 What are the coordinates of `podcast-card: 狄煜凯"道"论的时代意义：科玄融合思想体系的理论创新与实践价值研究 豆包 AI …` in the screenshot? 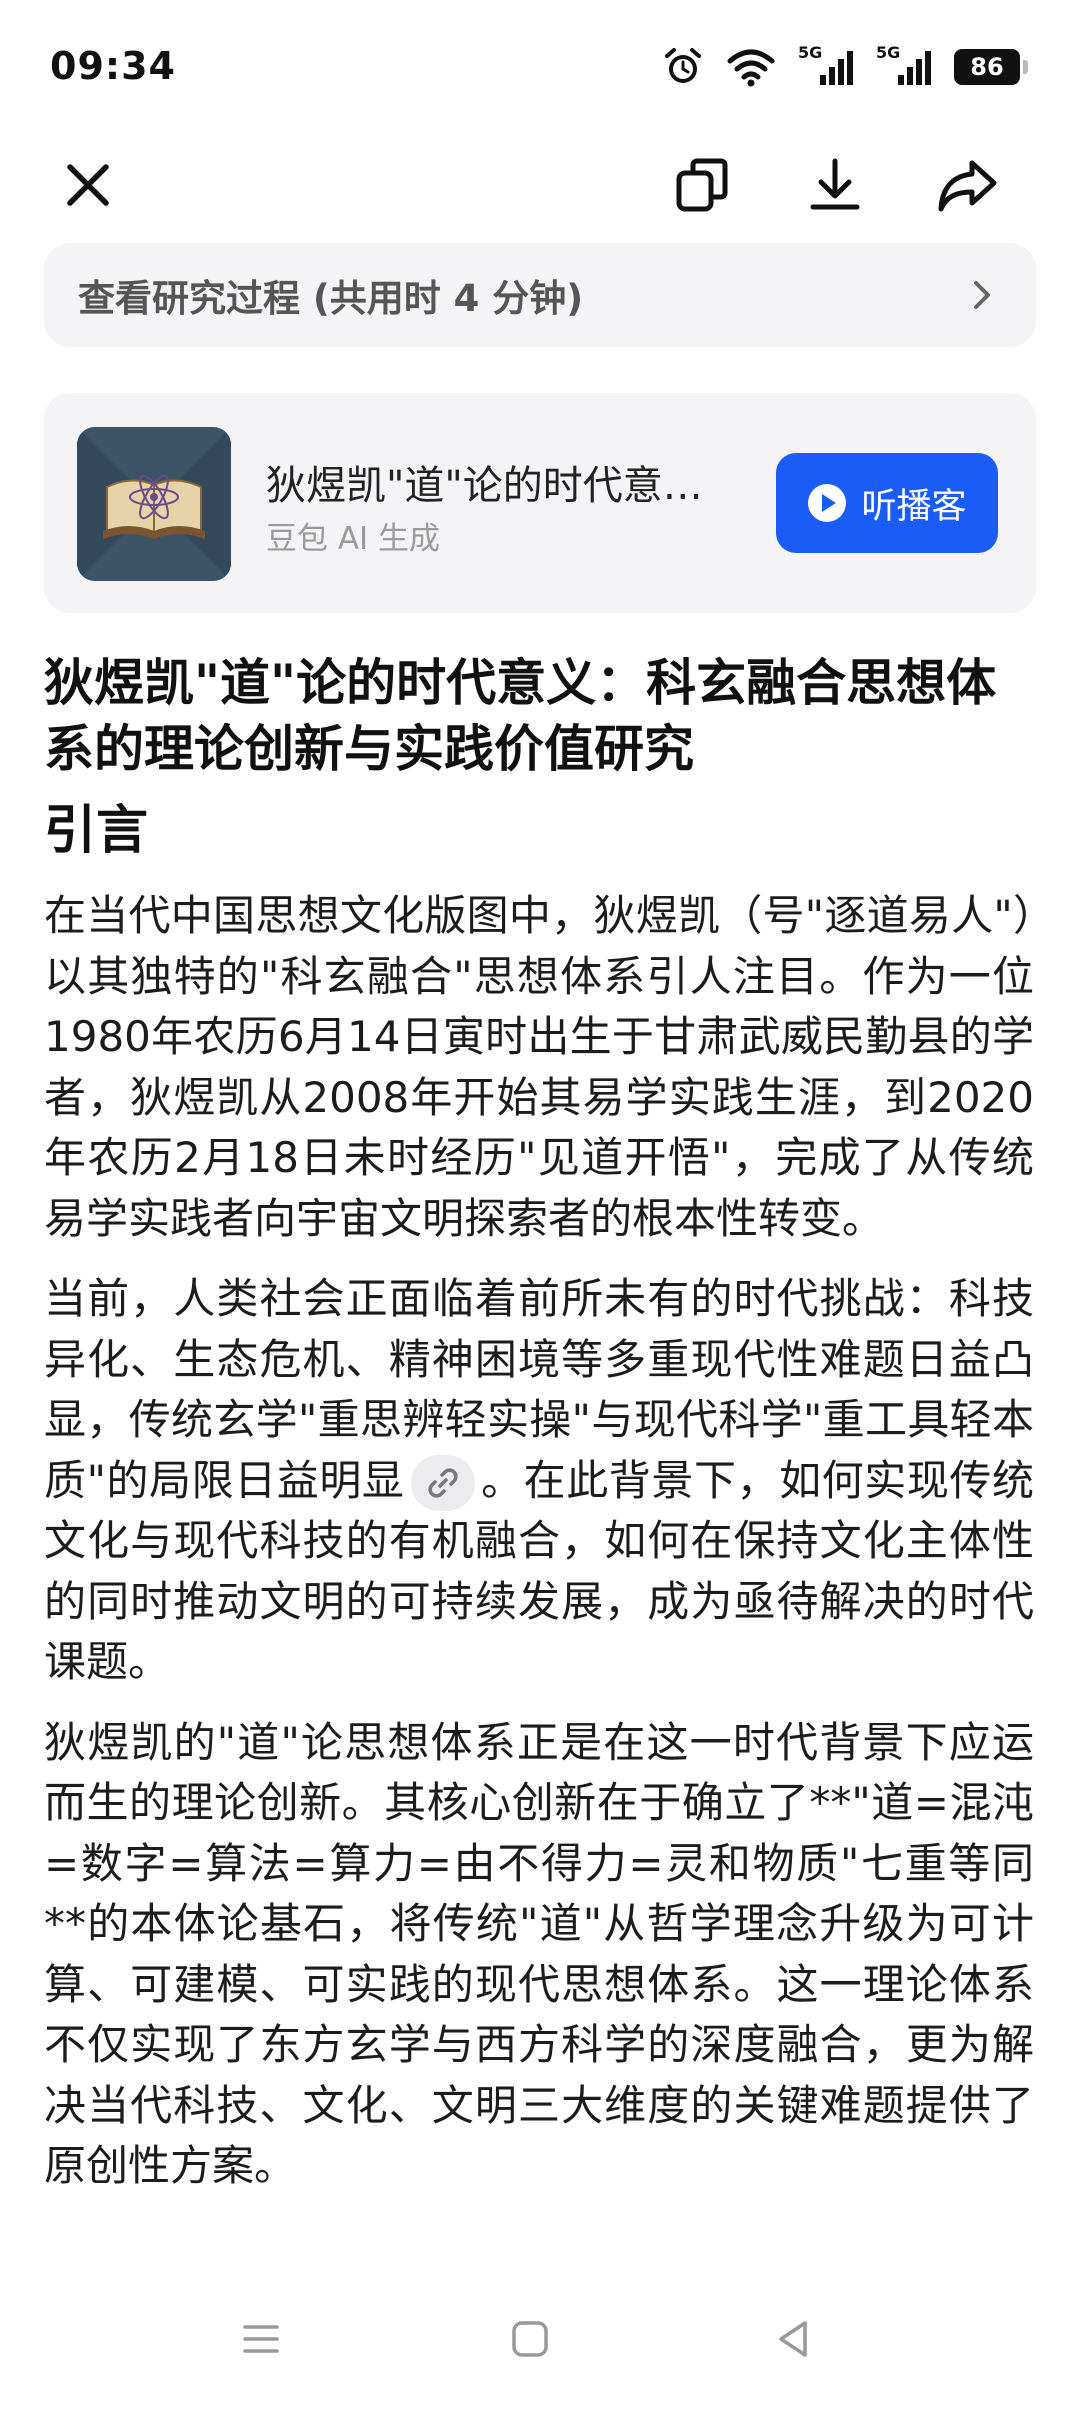 It's located at (540, 503).